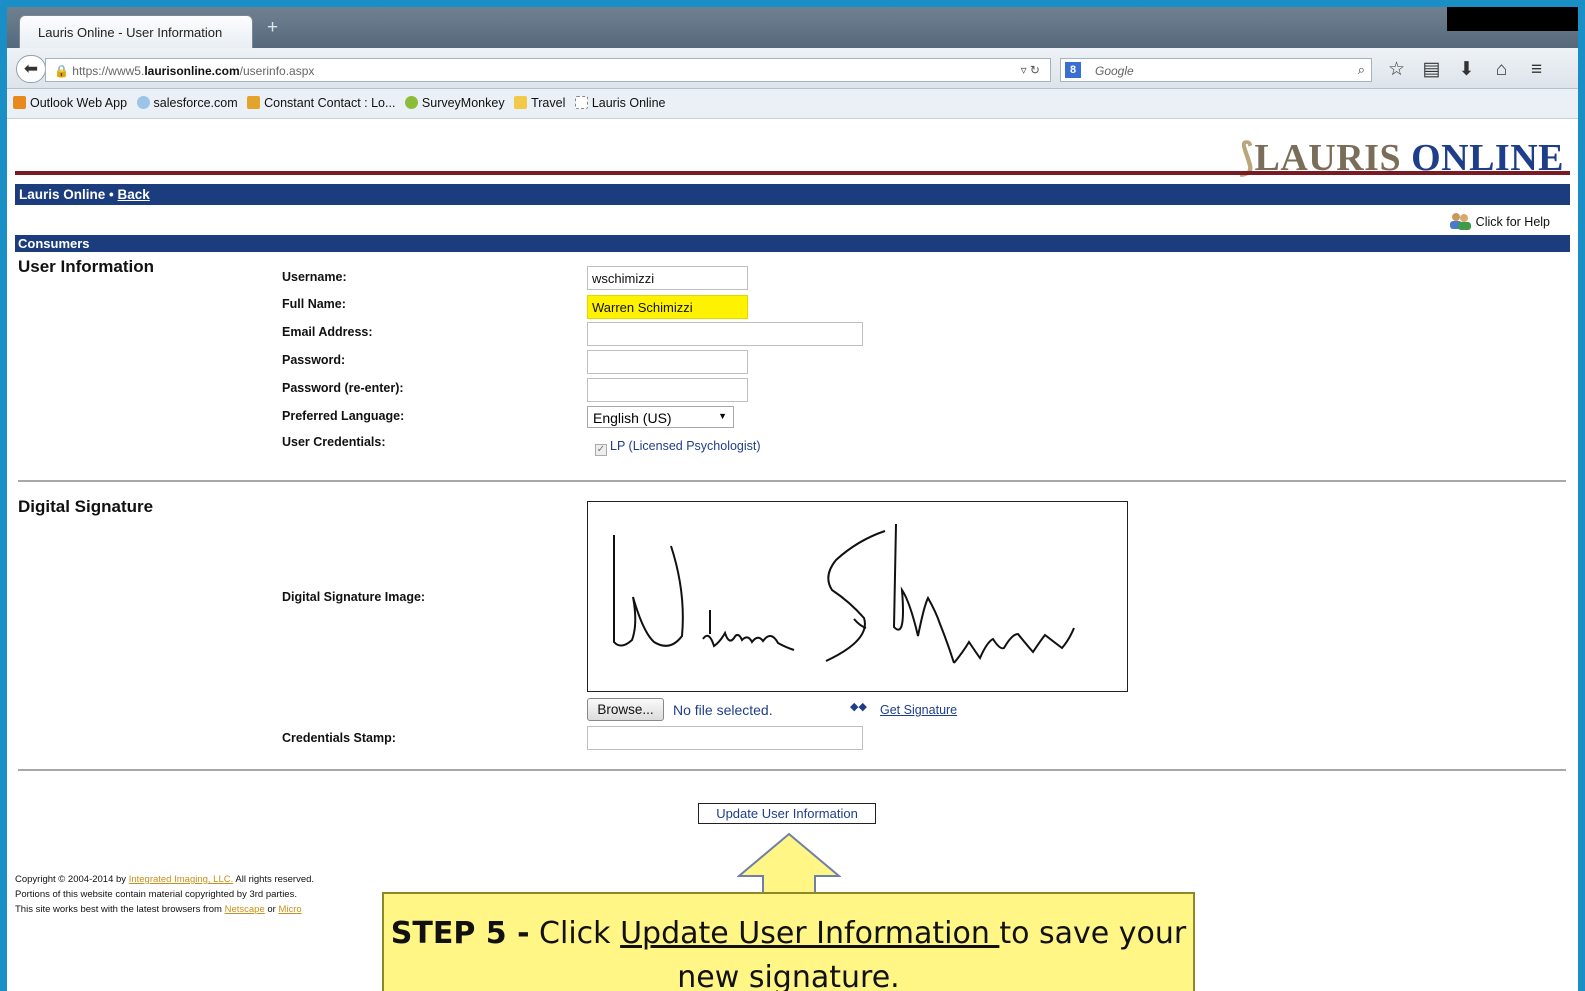 The width and height of the screenshot is (1585, 991). Describe the element at coordinates (343, 388) in the screenshot. I see `password-reenter-label: Password (re-enter):` at that location.